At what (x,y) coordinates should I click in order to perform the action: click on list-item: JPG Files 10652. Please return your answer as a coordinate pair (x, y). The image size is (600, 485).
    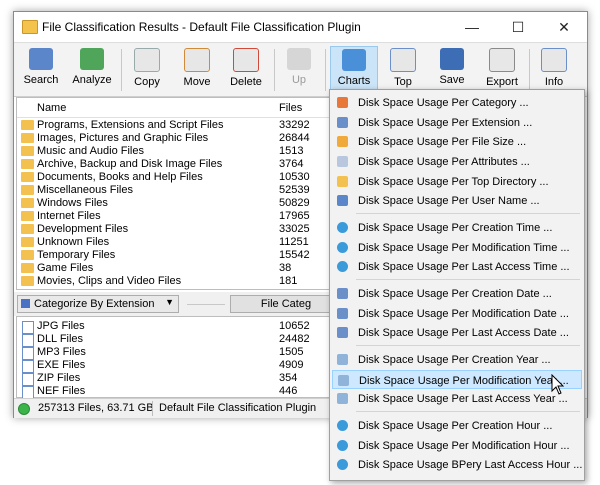
    Looking at the image, I should click on (179, 327).